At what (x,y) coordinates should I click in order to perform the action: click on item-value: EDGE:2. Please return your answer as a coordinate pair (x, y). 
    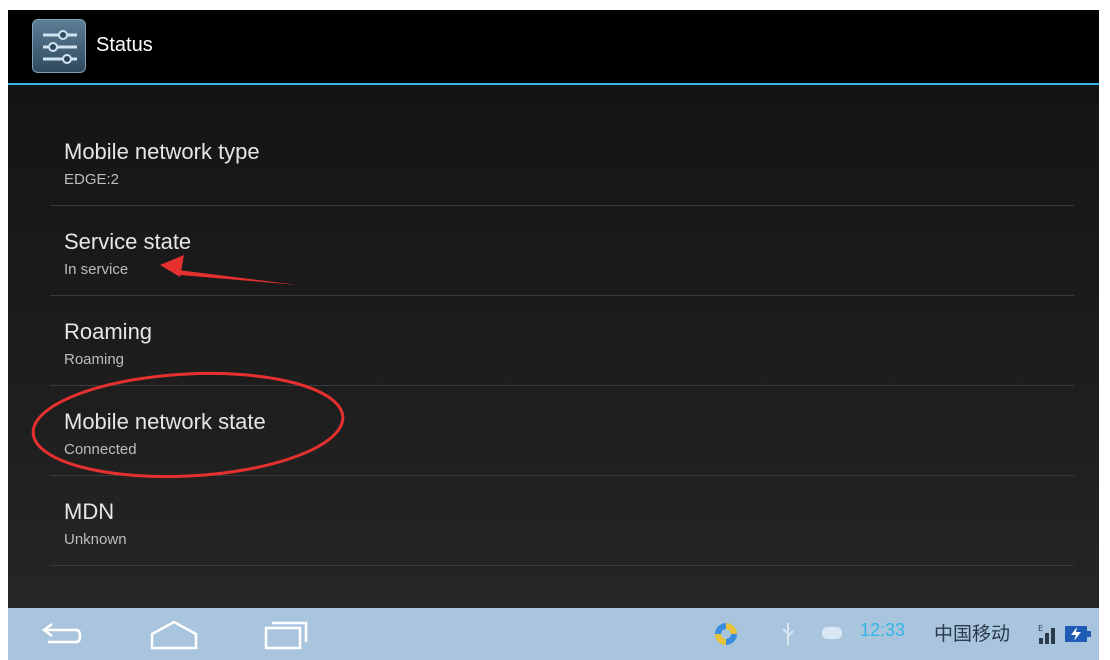
    Looking at the image, I should click on (92, 179).